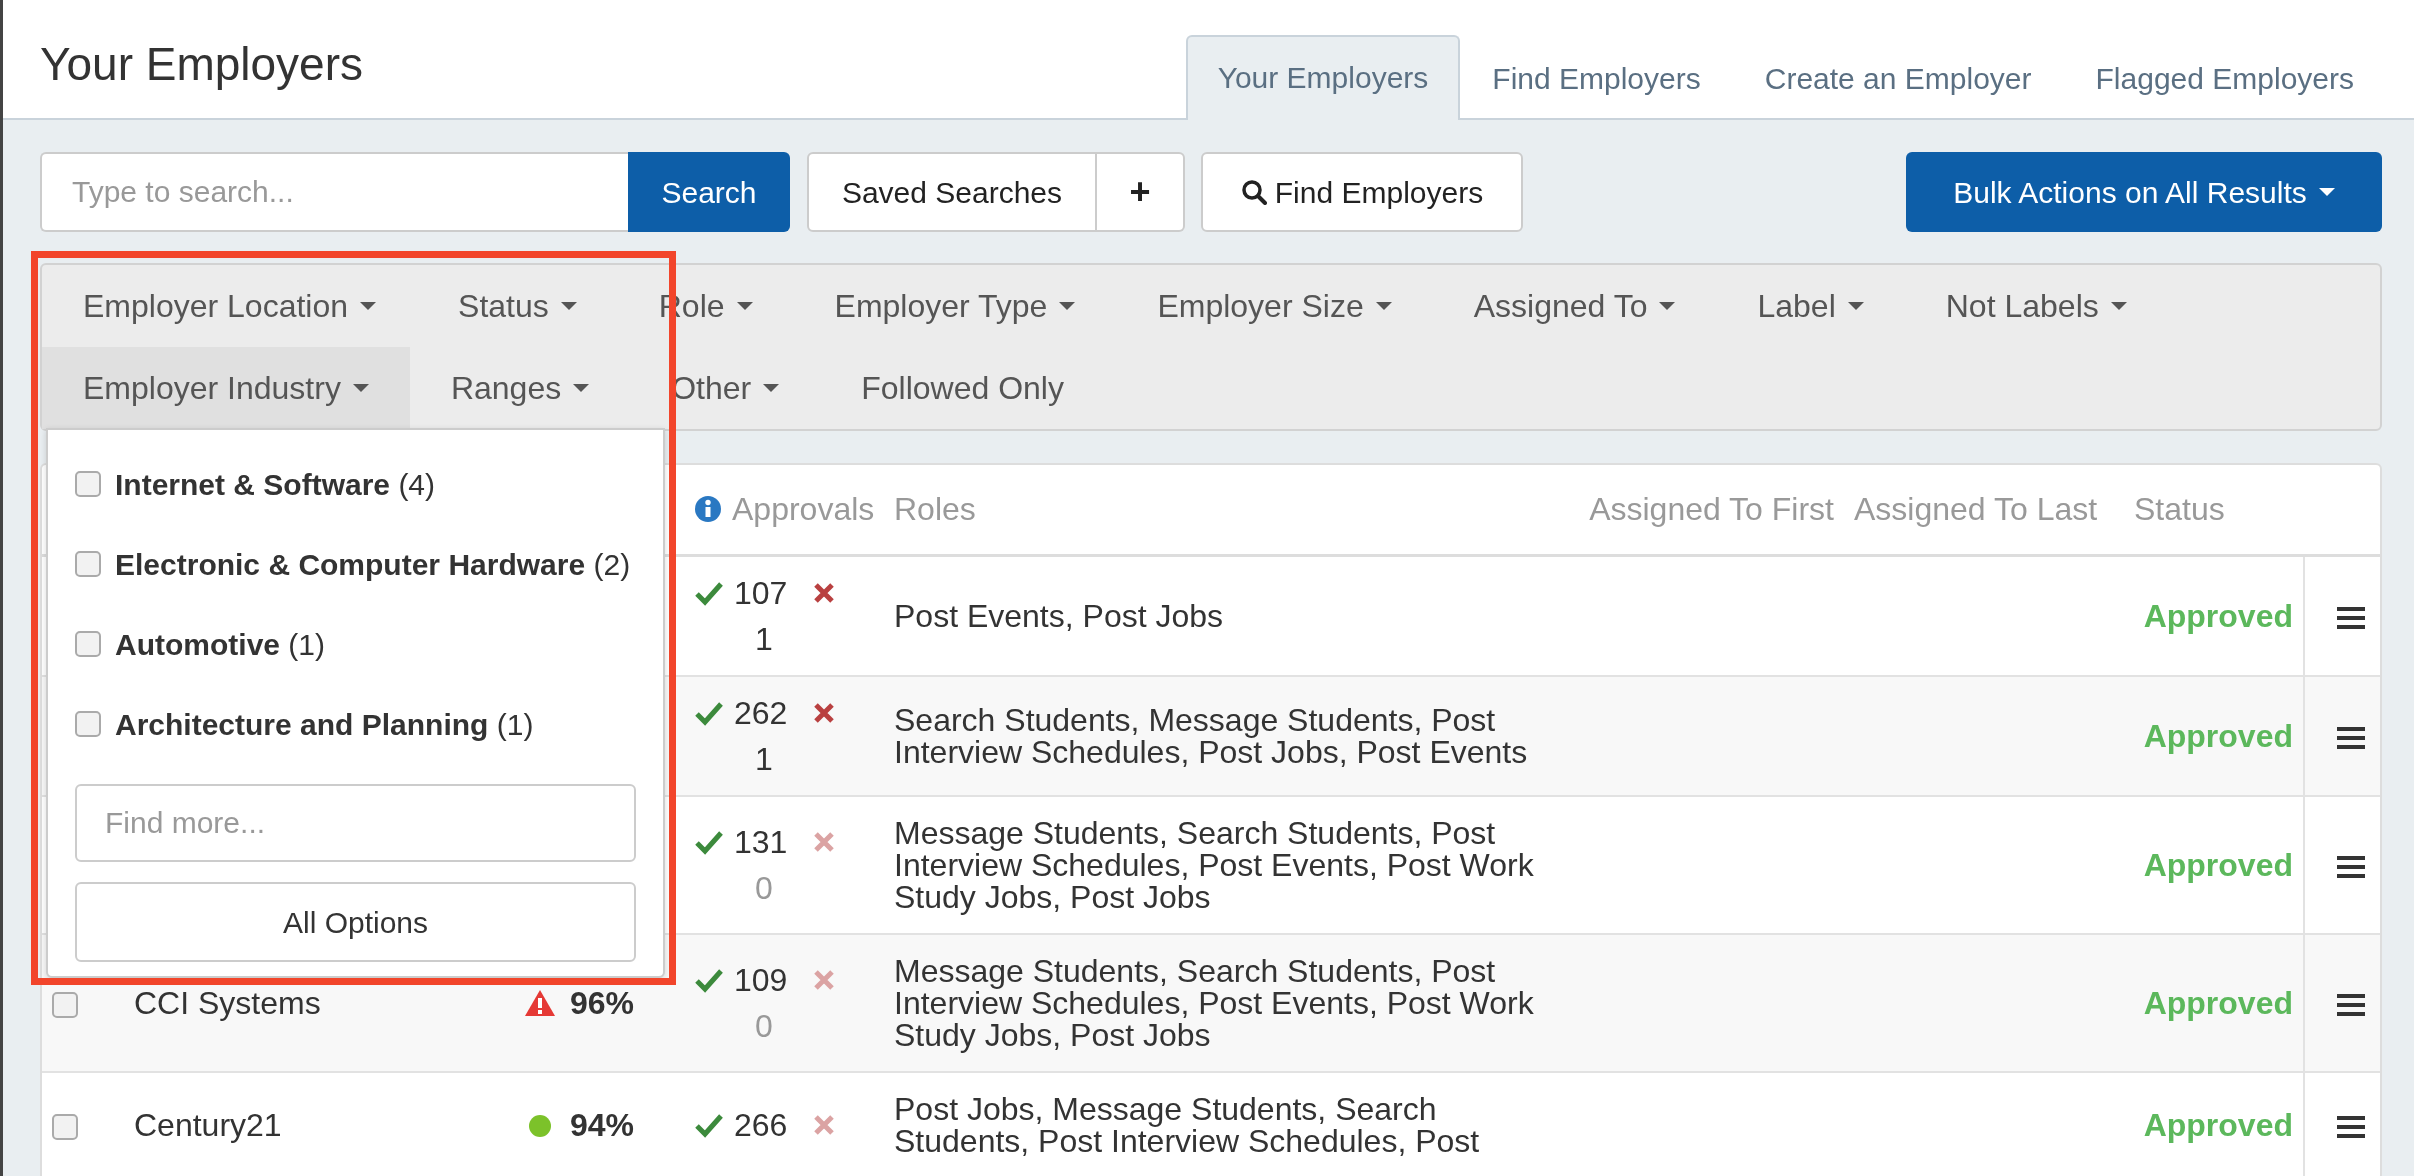  Describe the element at coordinates (355, 922) in the screenshot. I see `all-options-button: All Options` at that location.